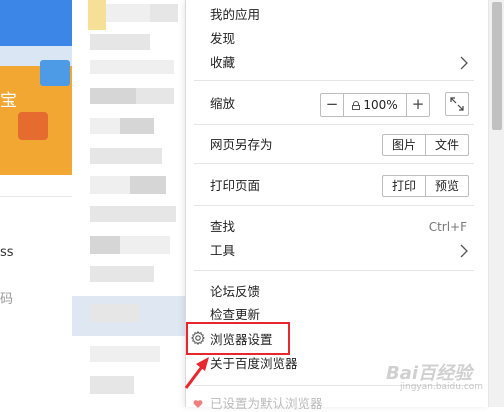 The height and width of the screenshot is (412, 504). I want to click on zoom-level: 100%, so click(375, 105).